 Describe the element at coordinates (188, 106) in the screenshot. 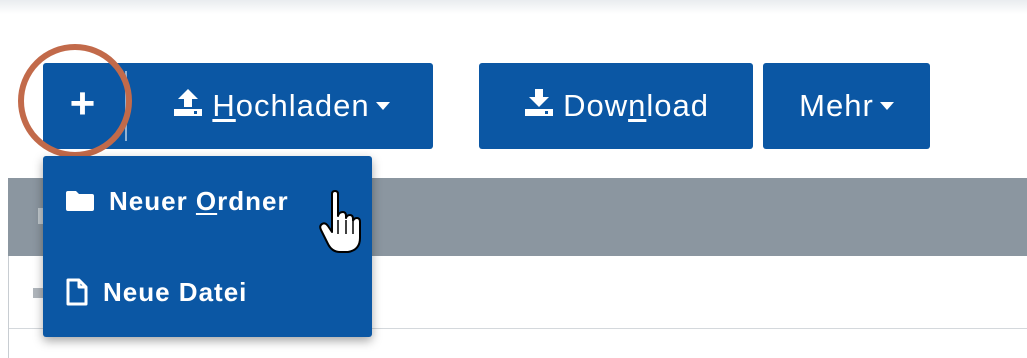

I see `upload-icon` at that location.